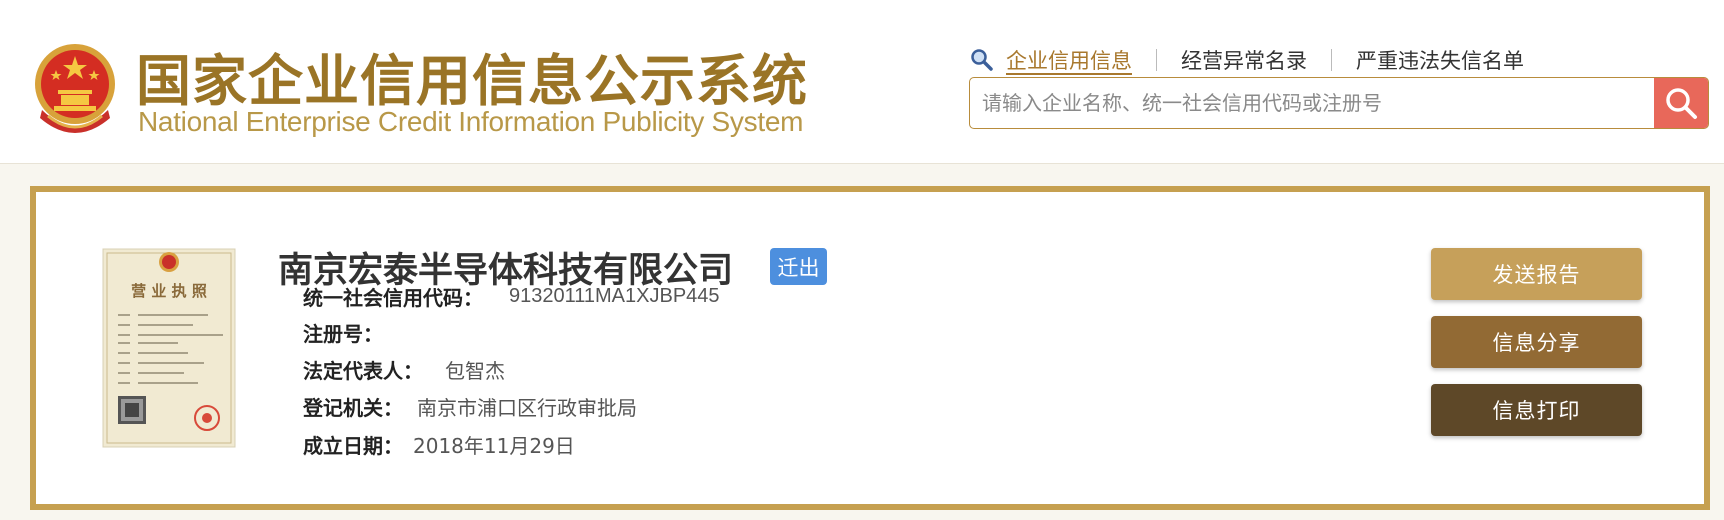 The height and width of the screenshot is (520, 1724). Describe the element at coordinates (1440, 60) in the screenshot. I see `nav-link-serious-violations: 严重违法失信名单` at that location.